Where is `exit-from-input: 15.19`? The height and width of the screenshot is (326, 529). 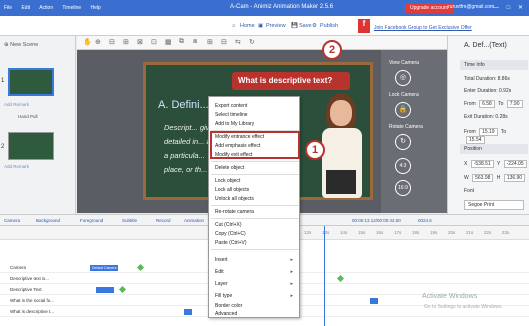
exit-from-input: 15.19 is located at coordinates (488, 132).